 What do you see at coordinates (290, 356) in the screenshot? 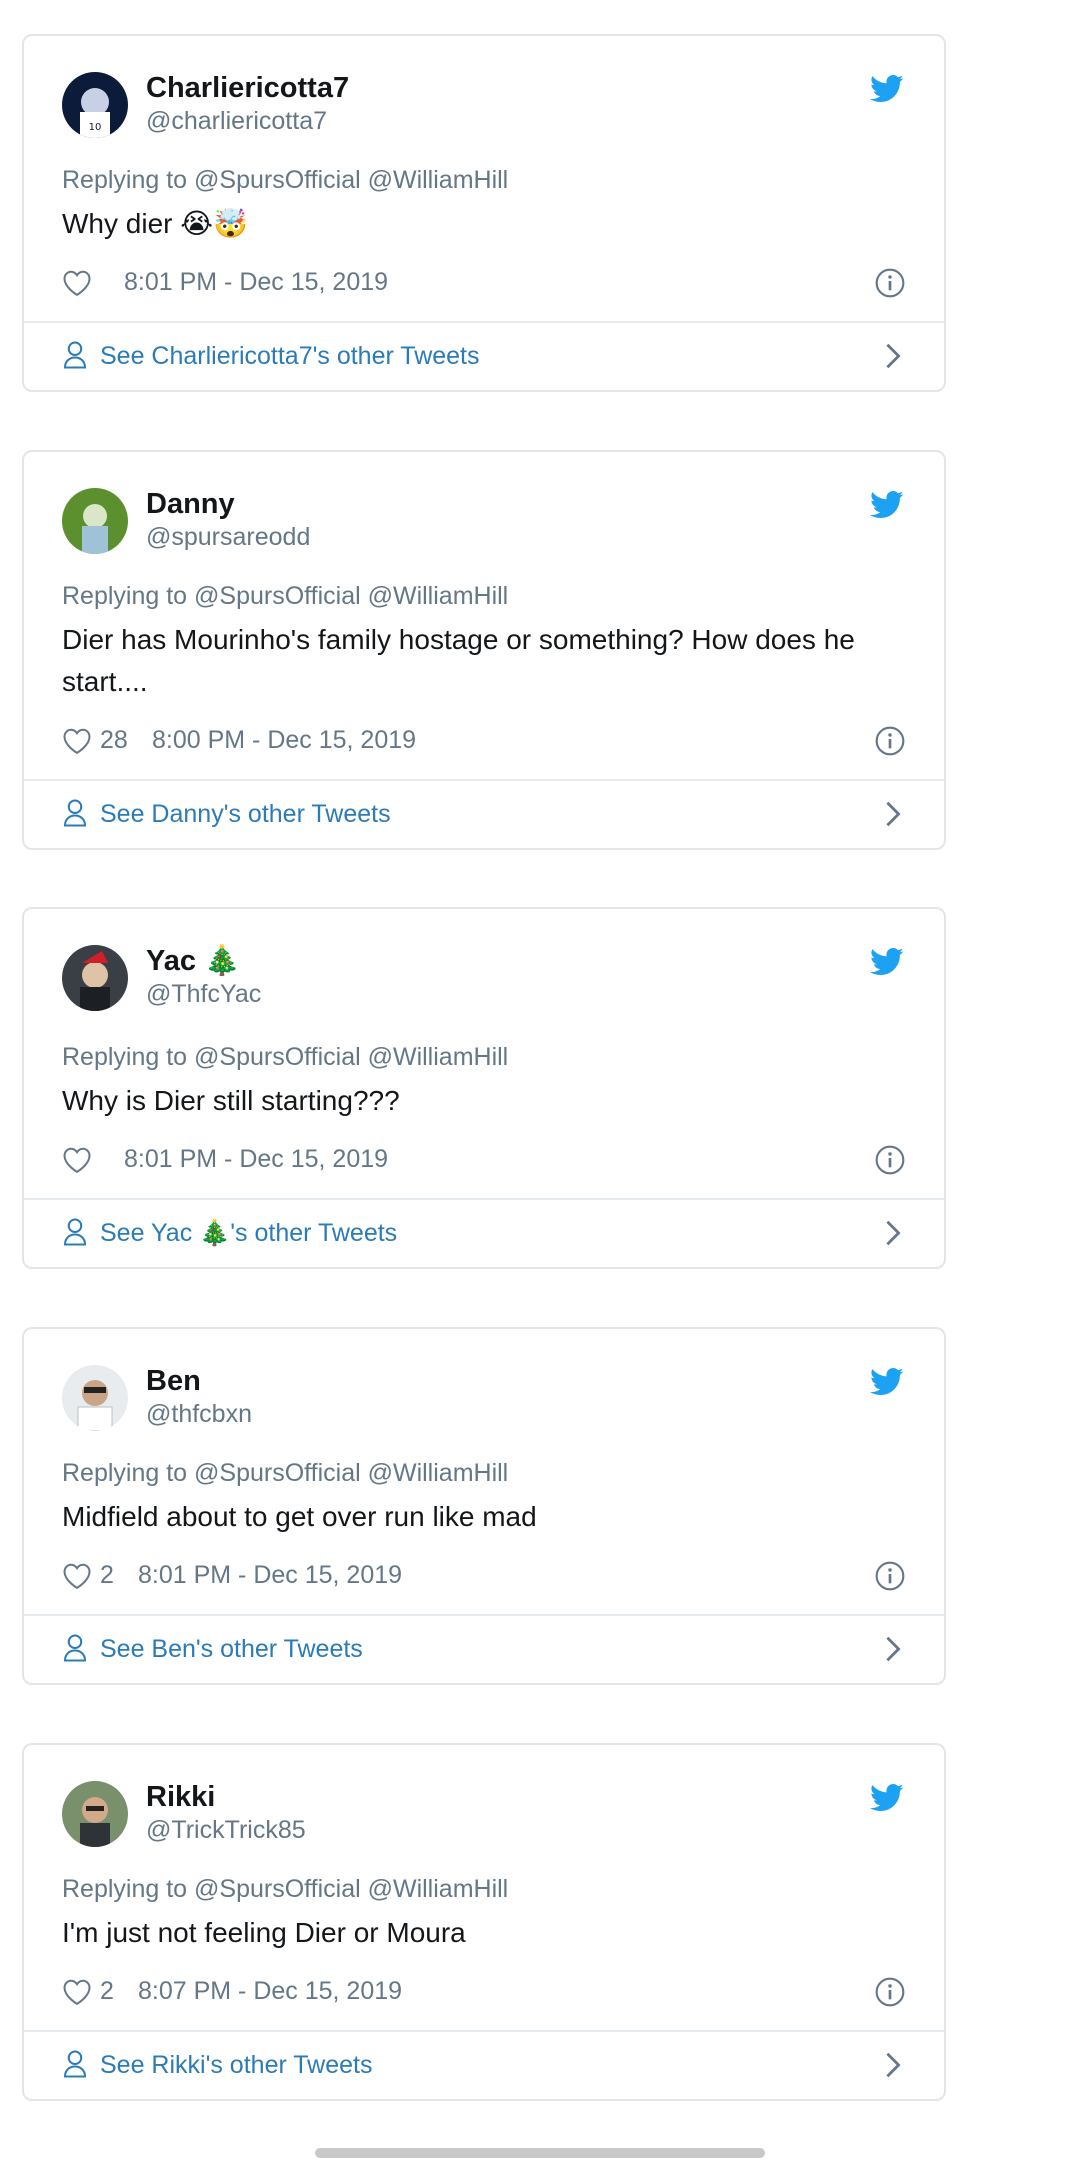
I see `see-other-tweets-label: See Charliericotta7's other Tweets` at bounding box center [290, 356].